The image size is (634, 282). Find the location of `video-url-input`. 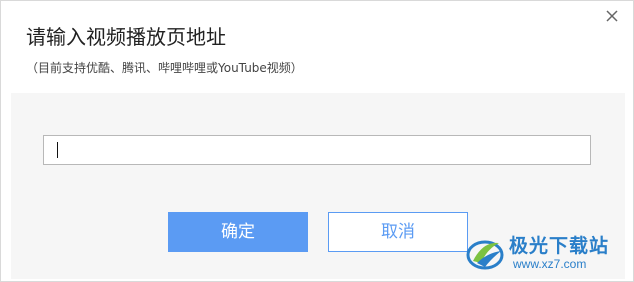

video-url-input is located at coordinates (317, 150).